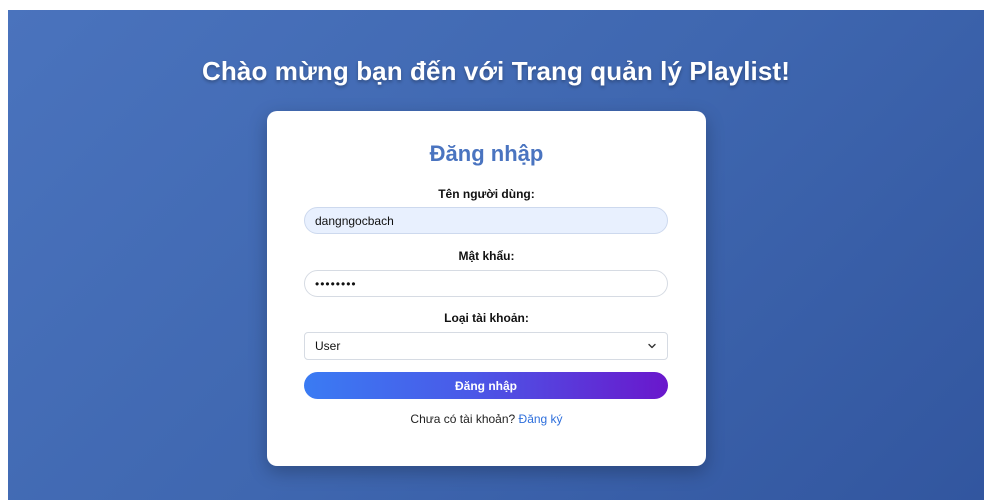 The width and height of the screenshot is (984, 500). I want to click on signup-link: Đăng ký, so click(541, 419).